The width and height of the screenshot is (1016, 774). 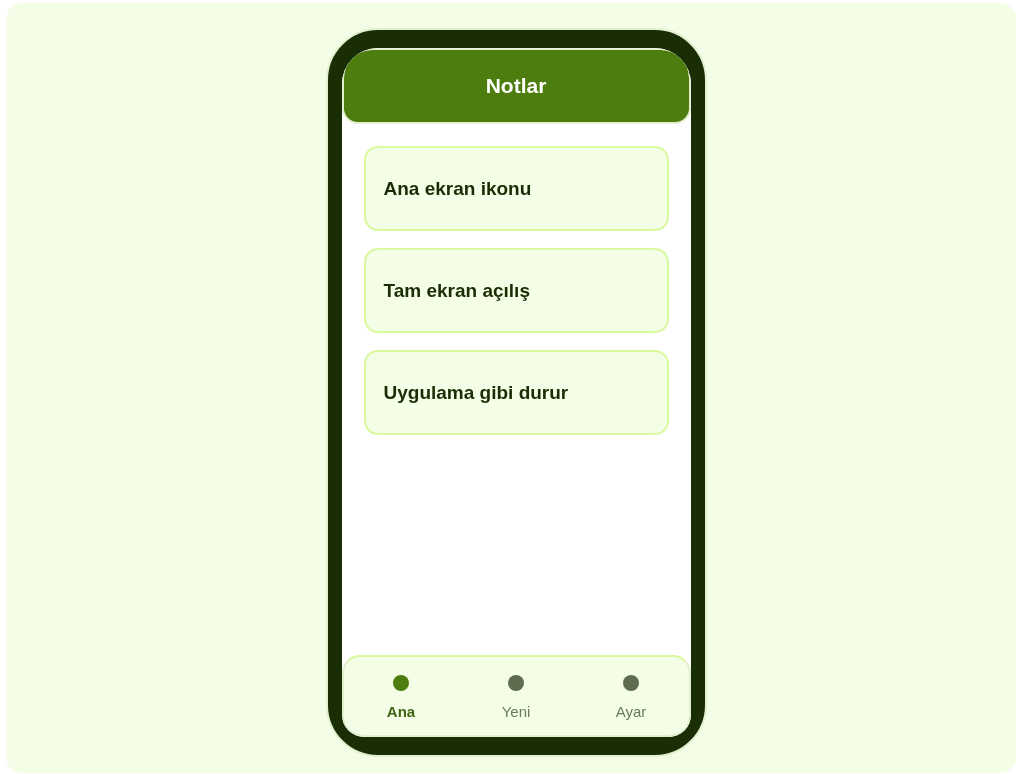 What do you see at coordinates (516, 86) in the screenshot?
I see `window-title: Notlar` at bounding box center [516, 86].